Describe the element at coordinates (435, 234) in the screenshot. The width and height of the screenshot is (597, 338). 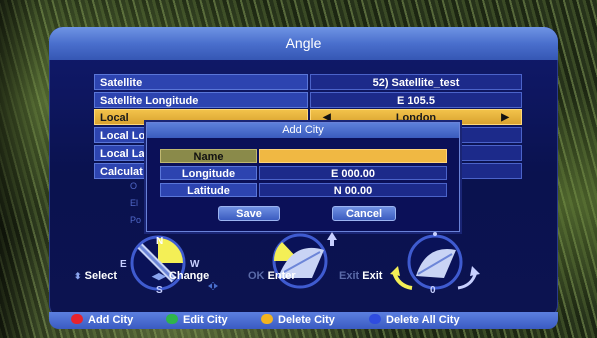
I see `polar-dot` at that location.